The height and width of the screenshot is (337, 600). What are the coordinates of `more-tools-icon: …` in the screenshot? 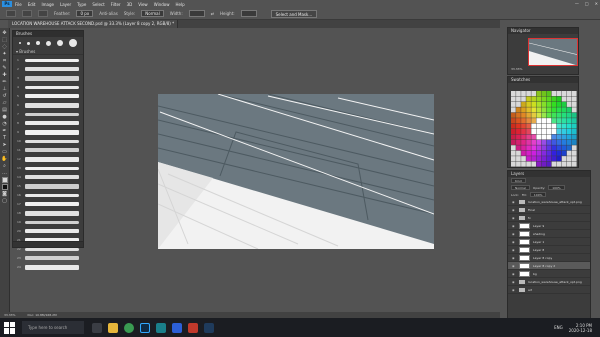 It's located at (4, 173).